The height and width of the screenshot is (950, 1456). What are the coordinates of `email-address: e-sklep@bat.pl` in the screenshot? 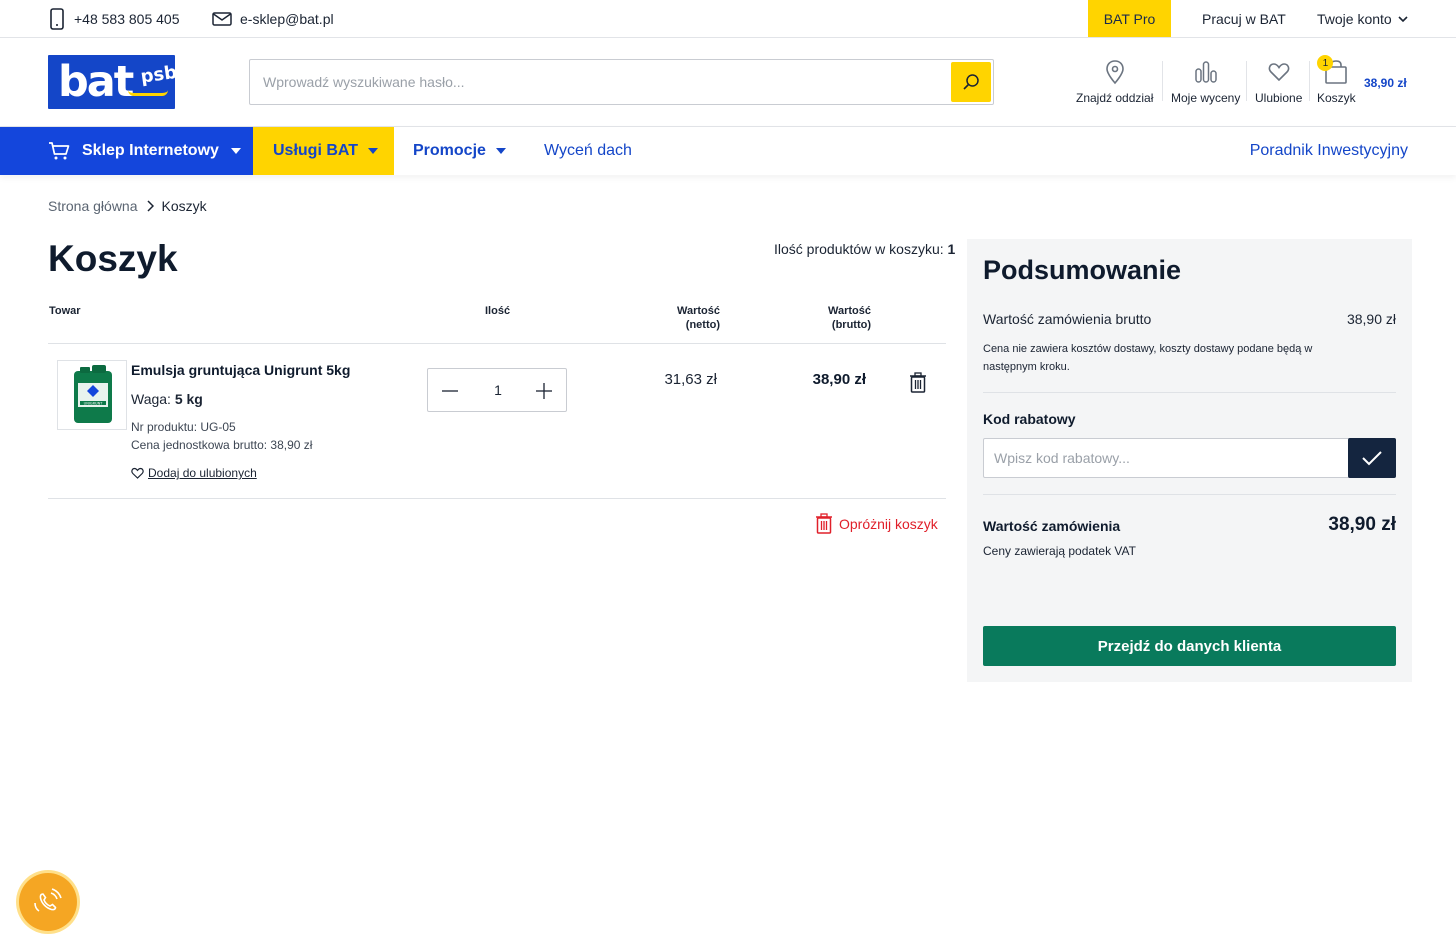 It's located at (287, 19).